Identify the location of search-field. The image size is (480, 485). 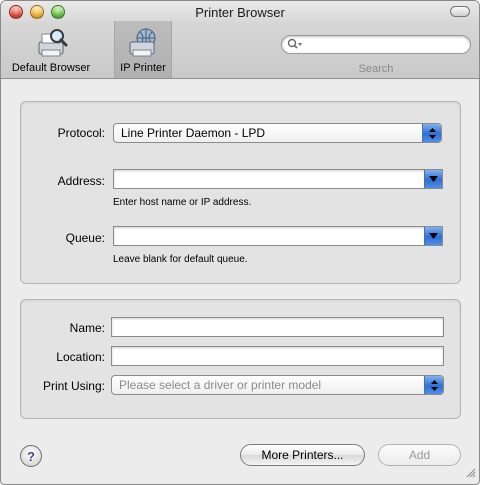
(376, 44).